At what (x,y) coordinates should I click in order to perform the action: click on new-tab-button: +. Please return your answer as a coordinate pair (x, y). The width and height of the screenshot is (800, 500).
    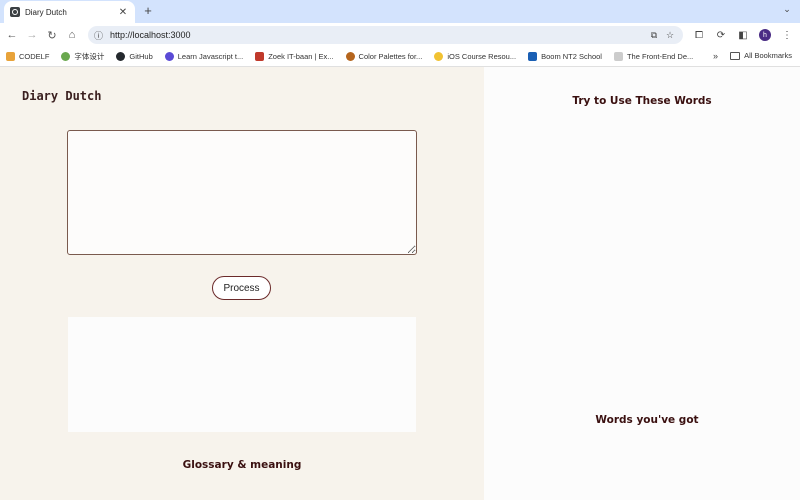
    Looking at the image, I should click on (148, 10).